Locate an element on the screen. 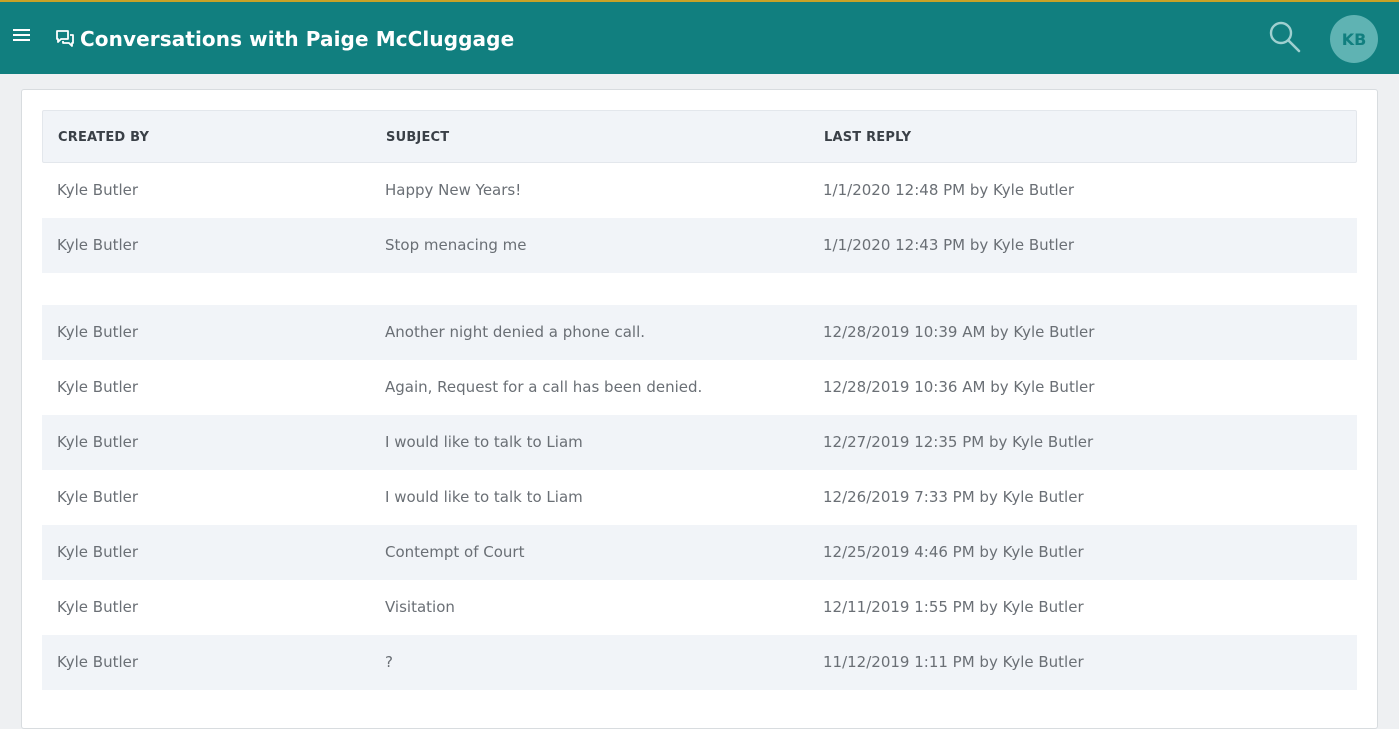  chat-bubbles-icon is located at coordinates (65, 38).